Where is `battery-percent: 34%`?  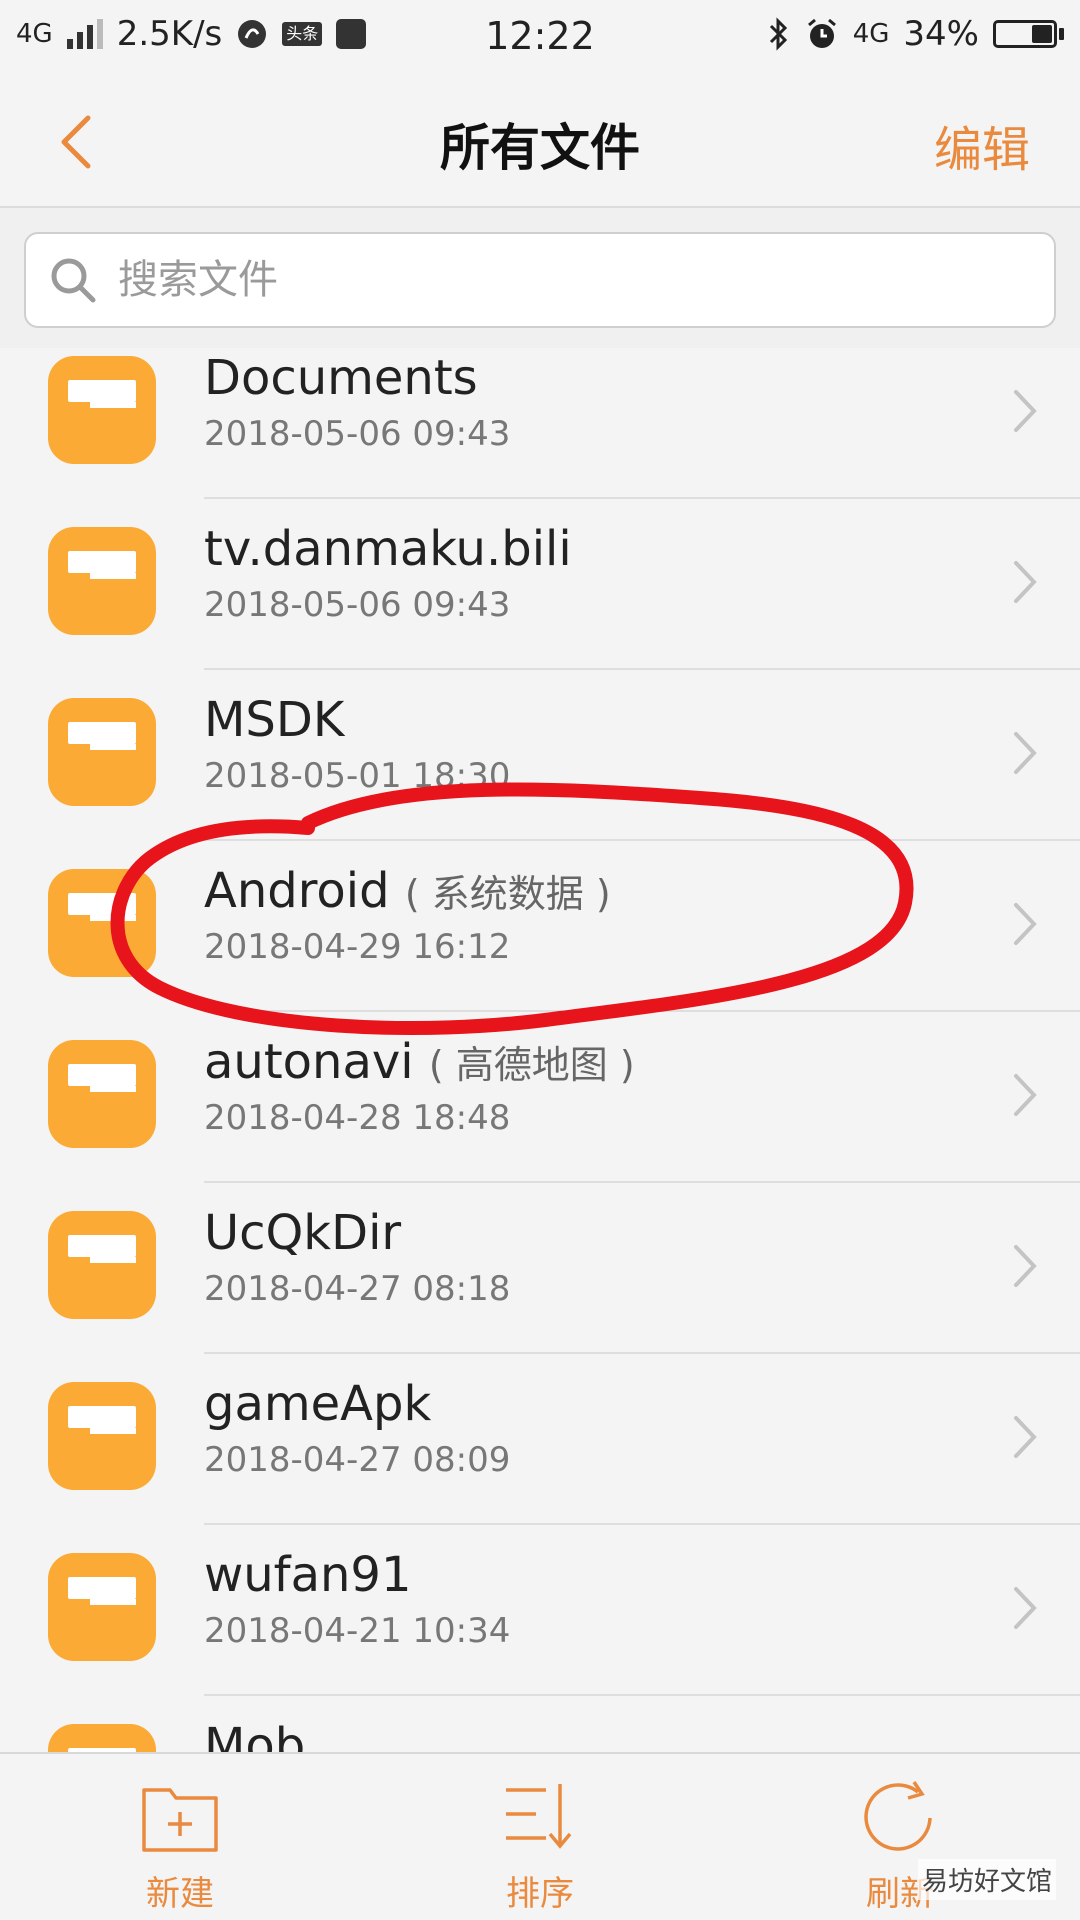 battery-percent: 34% is located at coordinates (941, 34).